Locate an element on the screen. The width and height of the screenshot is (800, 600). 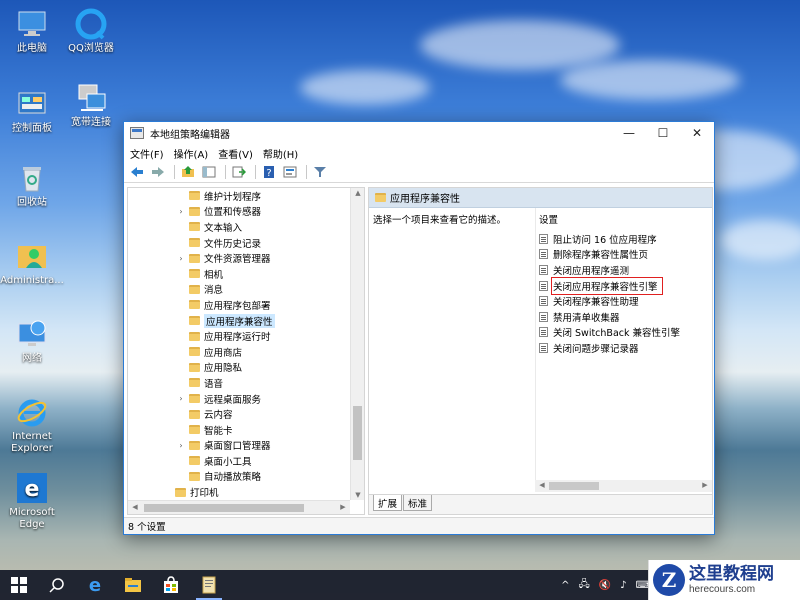
policy-setting-row: 关闭应用程序兼容性引擎 is located at coordinates (625, 285).